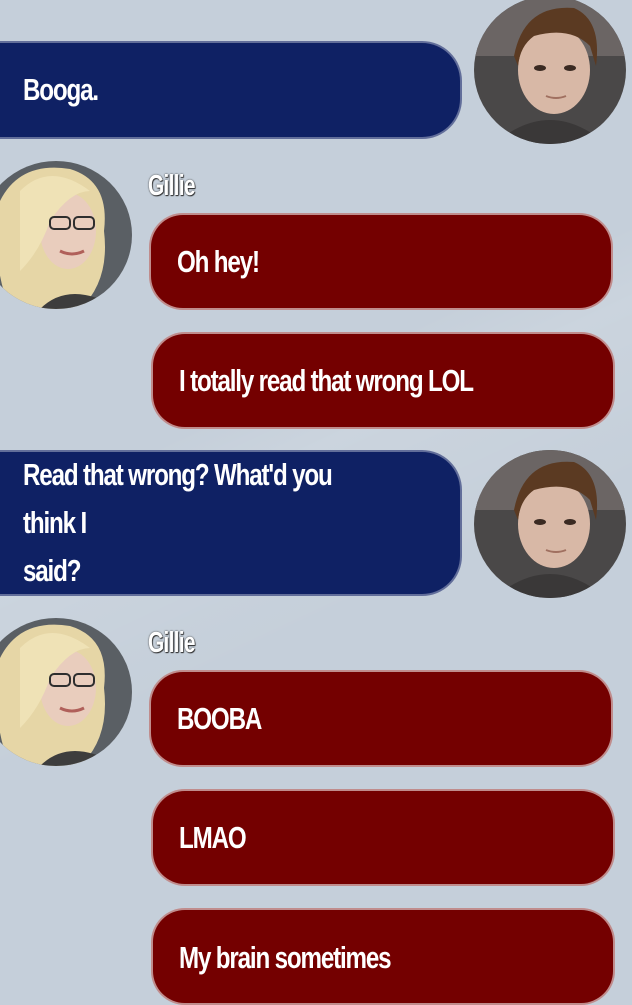 The height and width of the screenshot is (1005, 632). I want to click on message-bubble-contact: Oh hey!, so click(381, 261).